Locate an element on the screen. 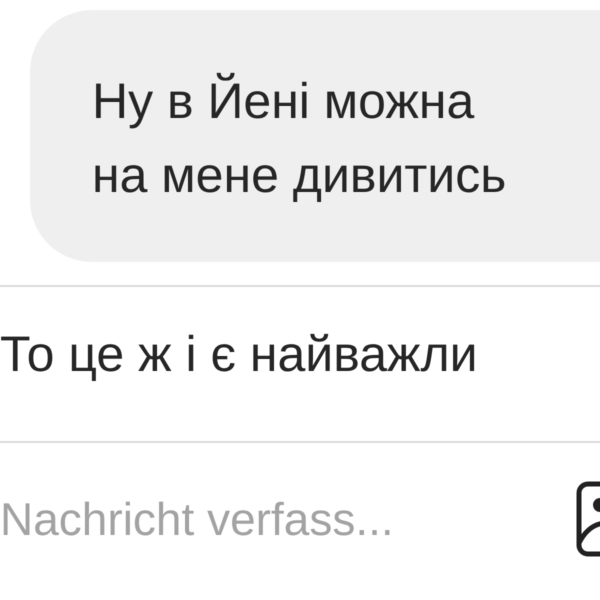 Image resolution: width=600 pixels, height=600 pixels. image-icon is located at coordinates (588, 519).